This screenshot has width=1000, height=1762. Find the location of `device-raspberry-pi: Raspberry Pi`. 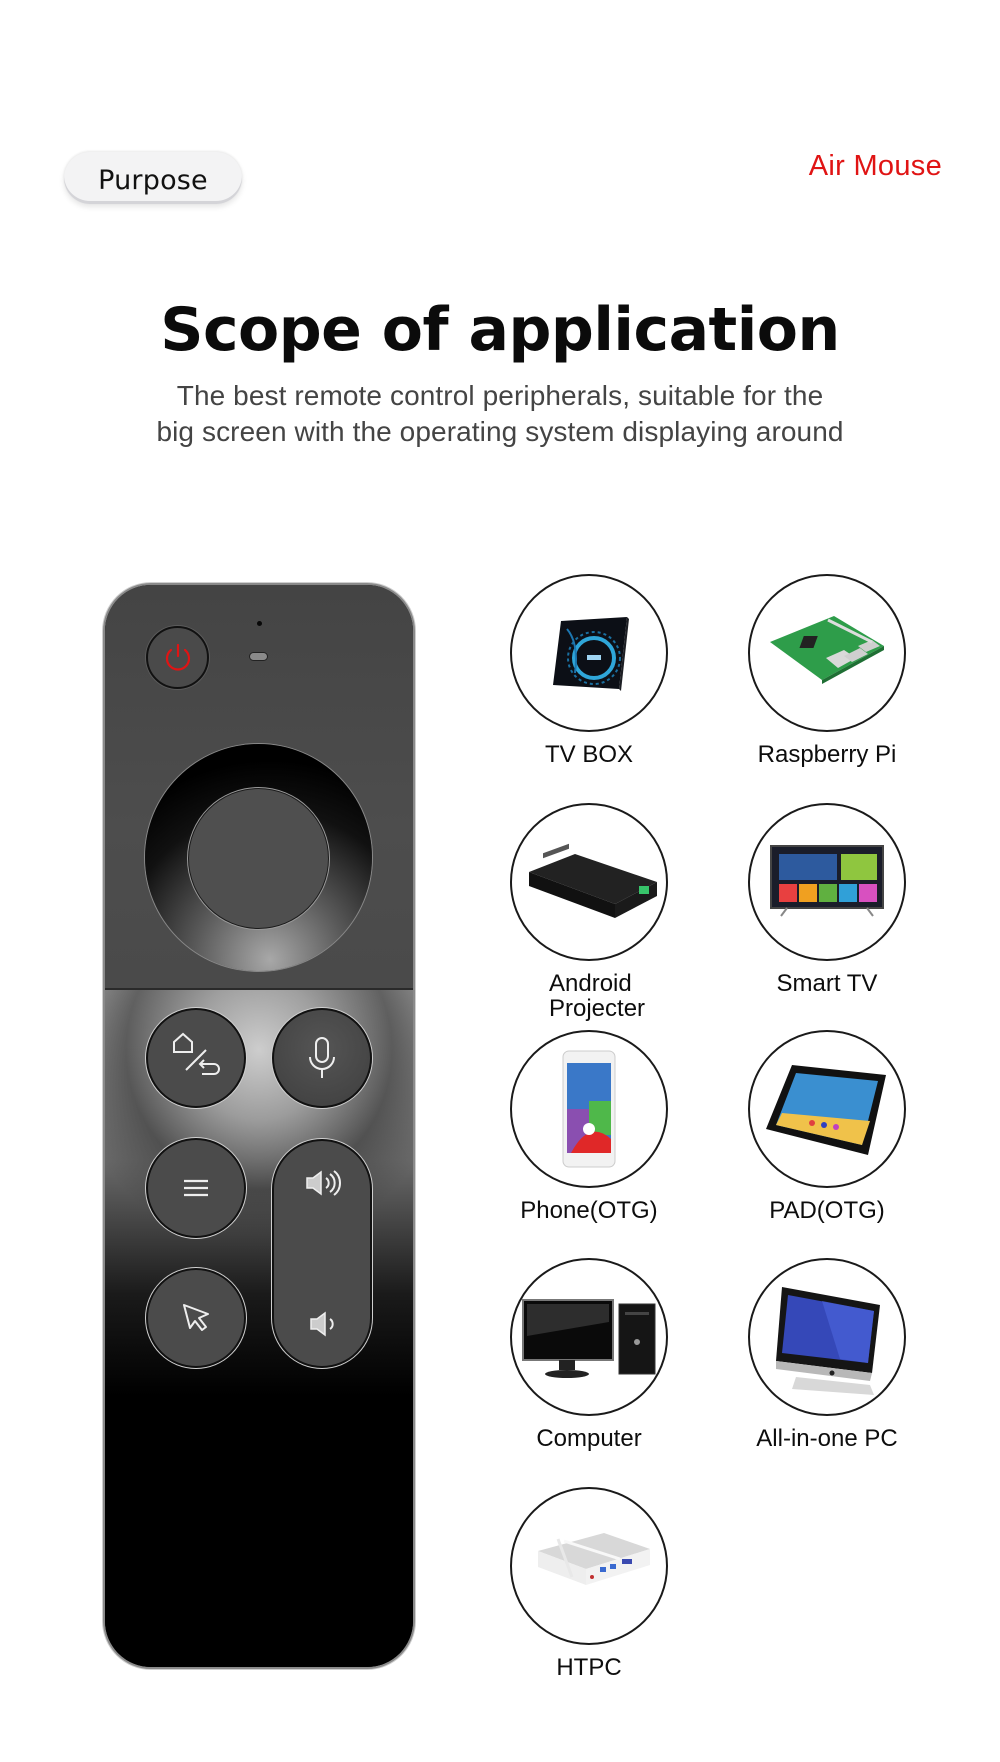

device-raspberry-pi: Raspberry Pi is located at coordinates (827, 684).